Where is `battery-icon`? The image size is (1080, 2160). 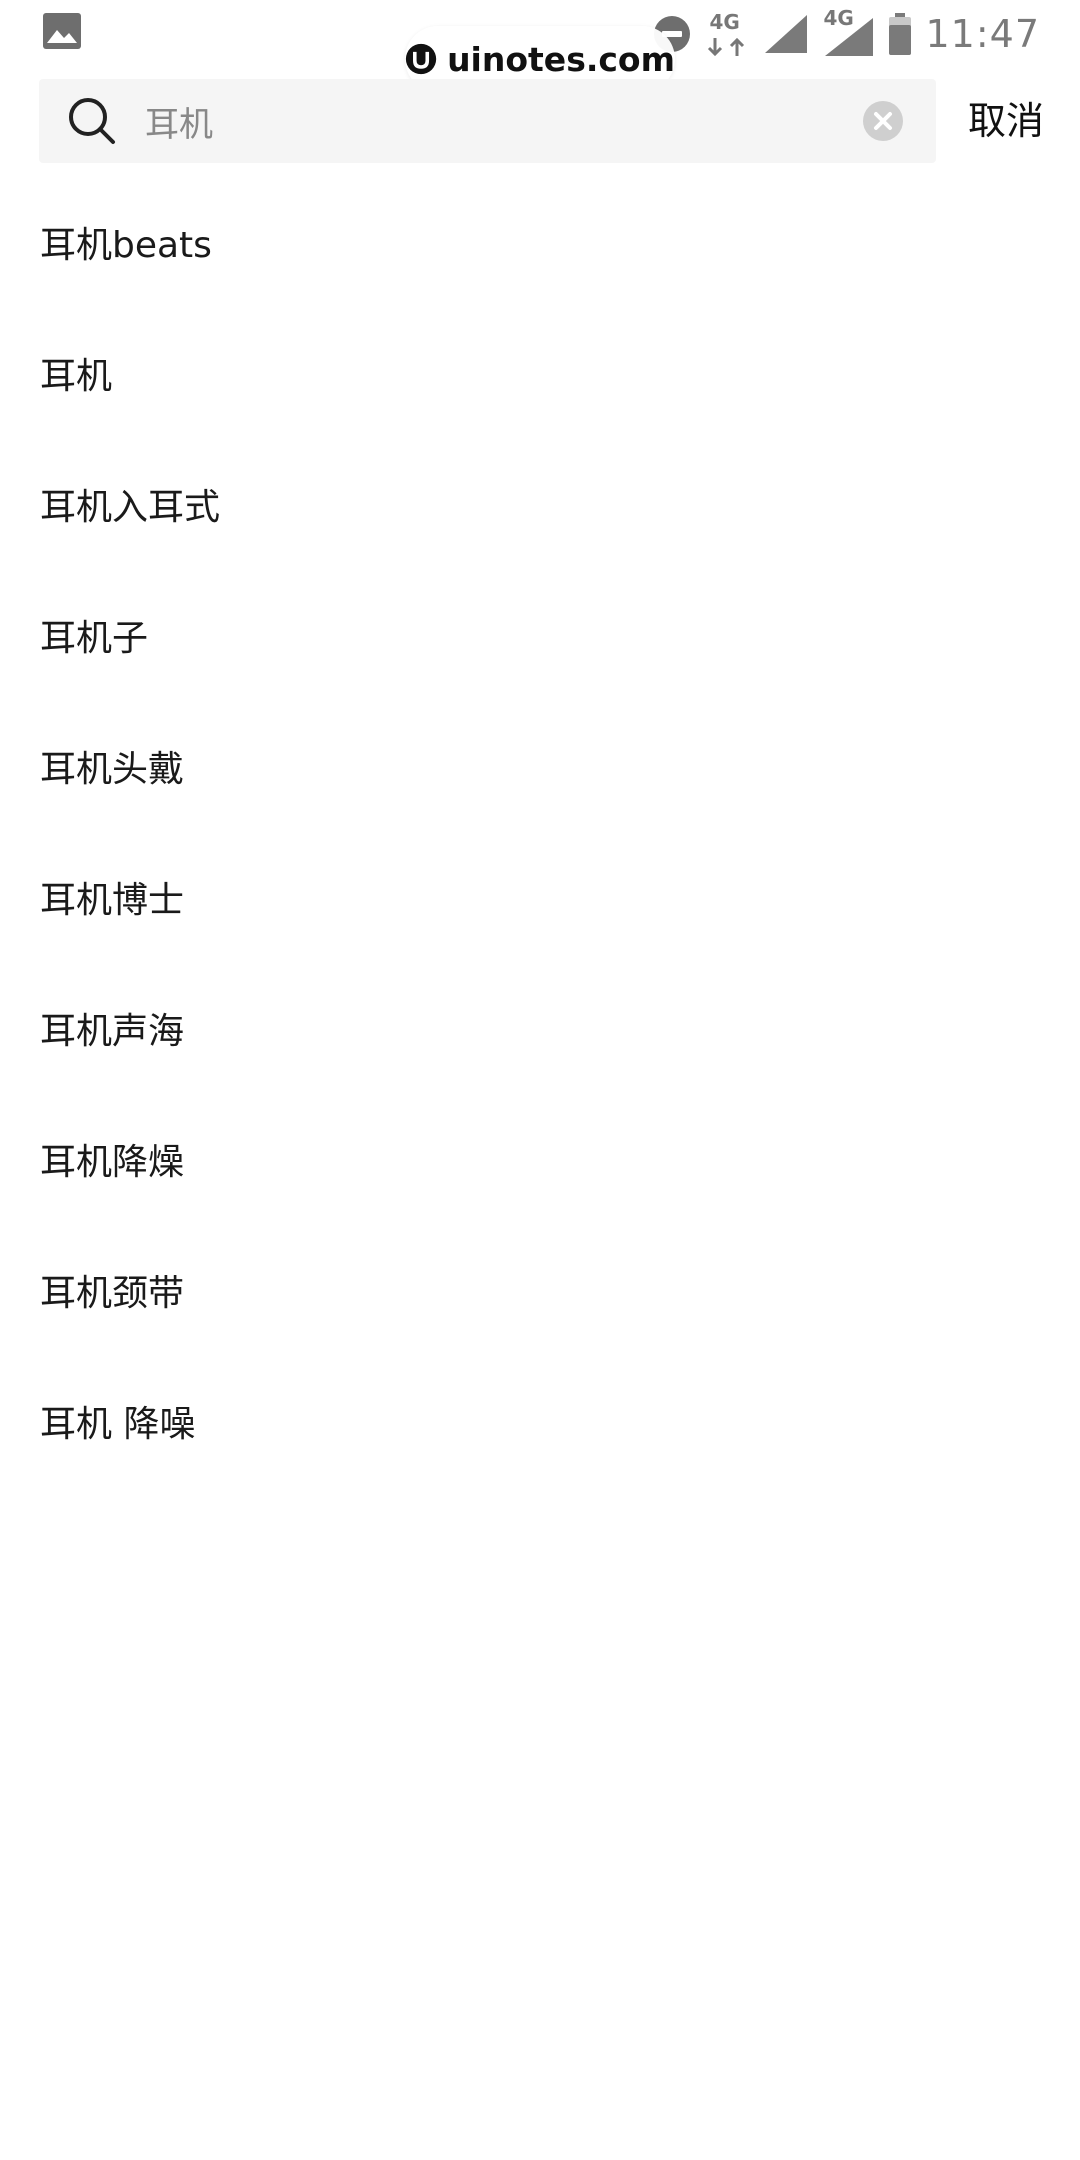 battery-icon is located at coordinates (900, 34).